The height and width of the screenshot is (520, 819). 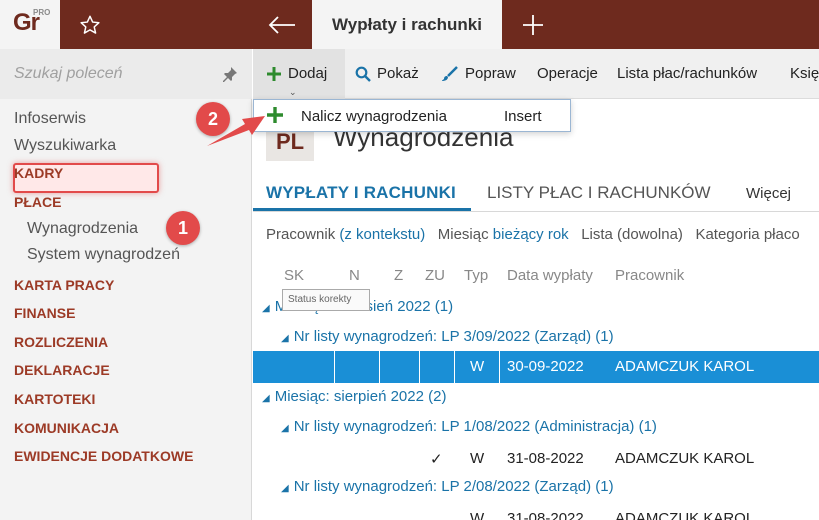 I want to click on sidebar-section-rozliczenia: ROZLICZENIA, so click(x=61, y=342).